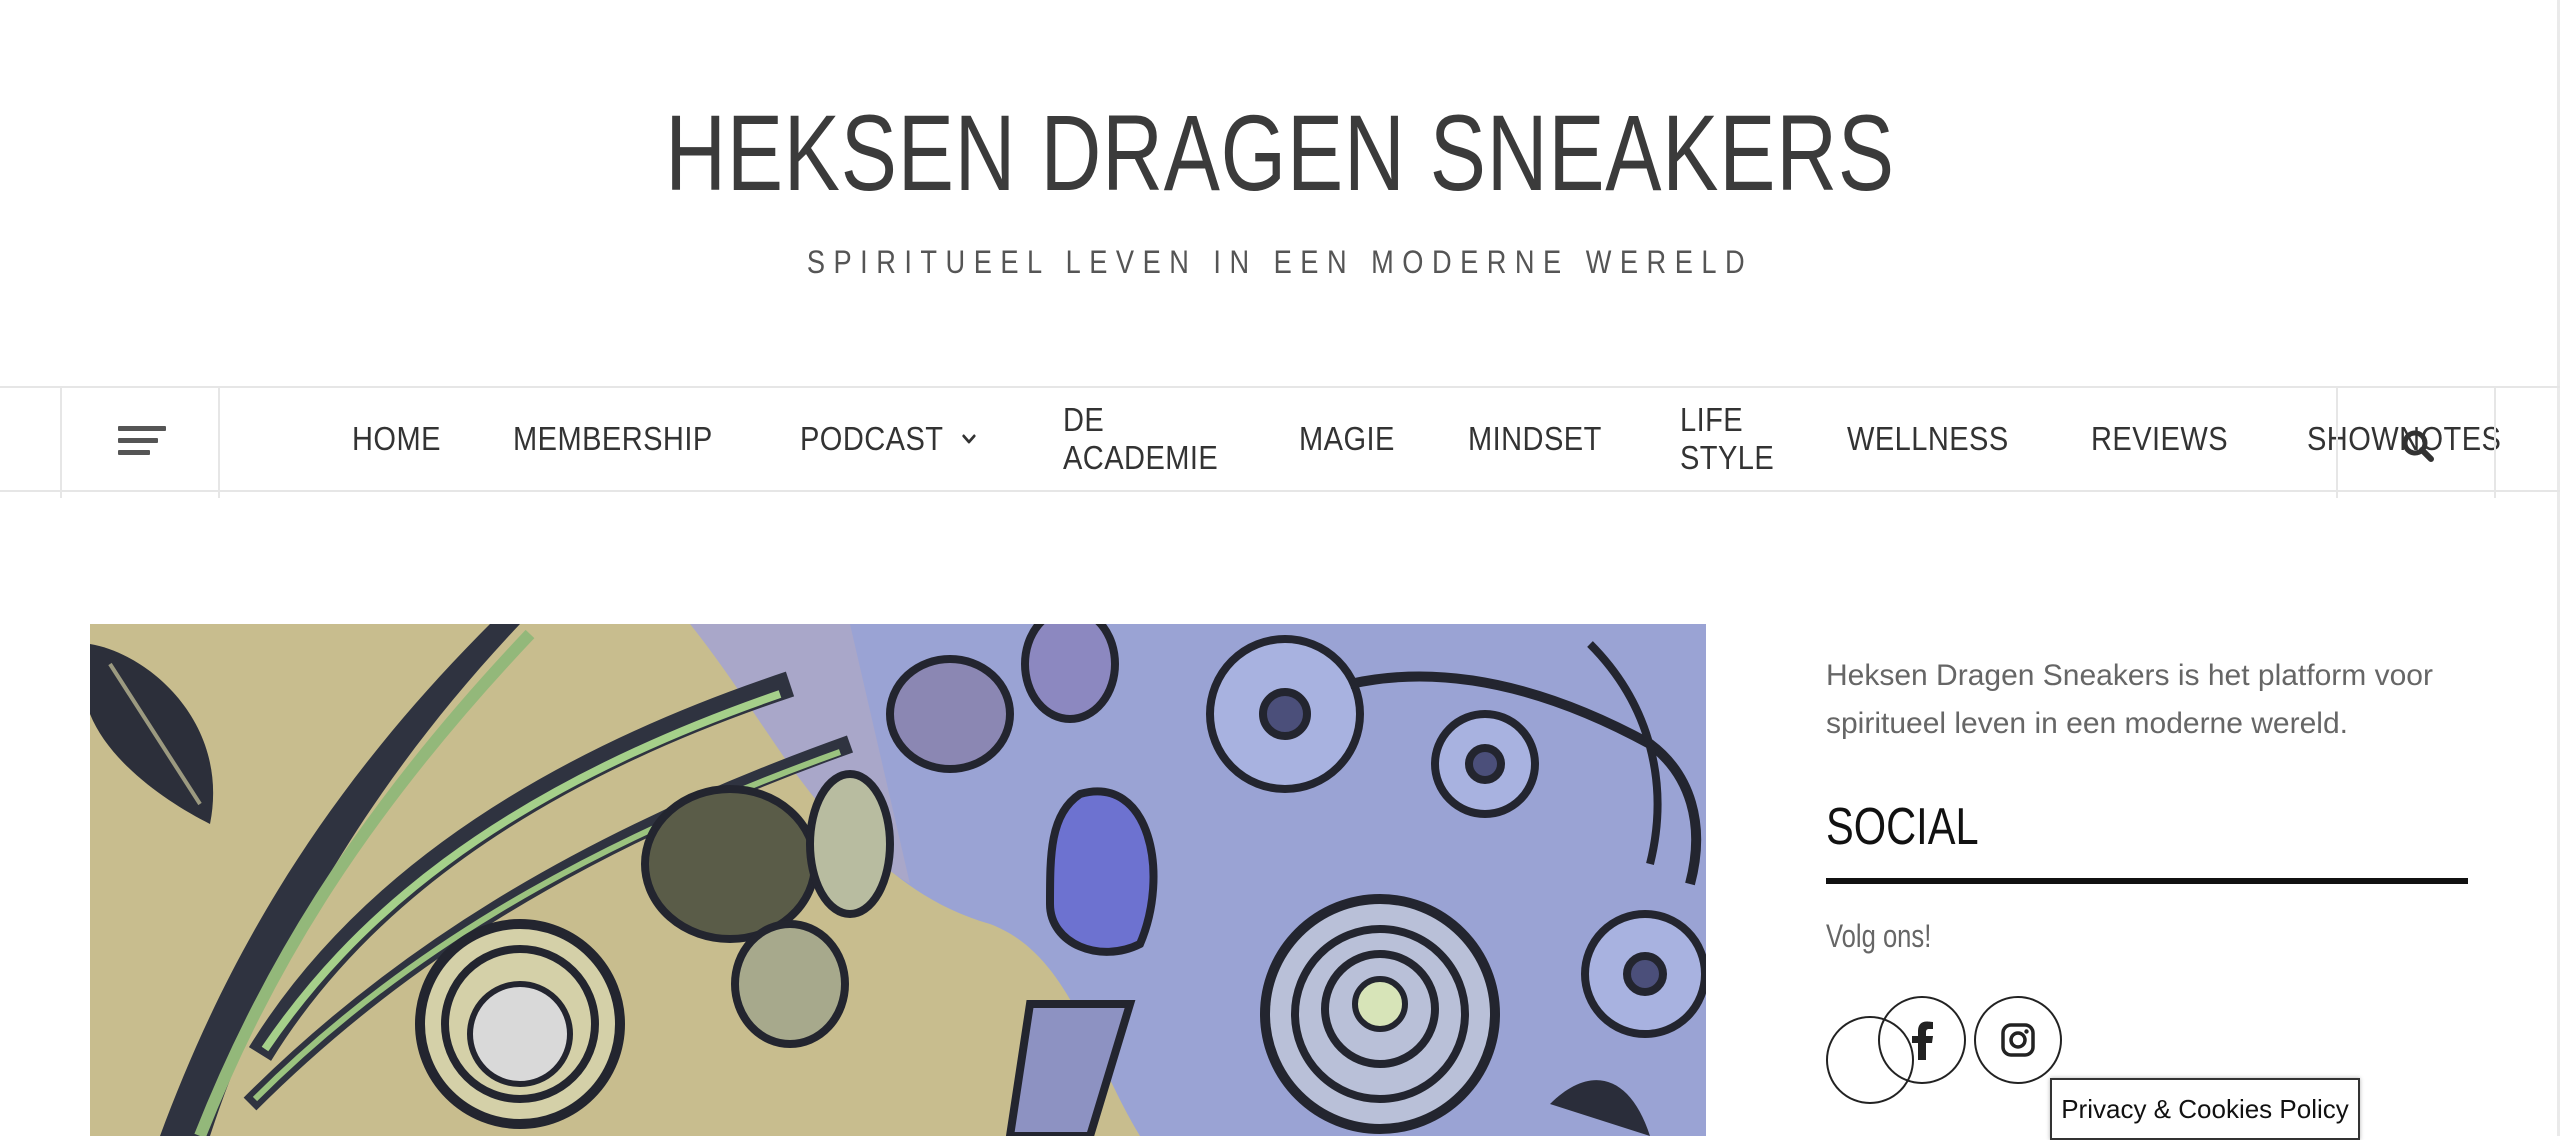 This screenshot has width=2560, height=1140. Describe the element at coordinates (1535, 439) in the screenshot. I see `nav-item-mindset: MINDSET` at that location.